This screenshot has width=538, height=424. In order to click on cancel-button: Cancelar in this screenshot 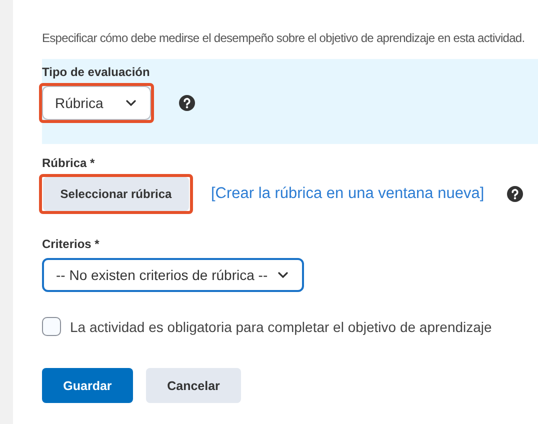, I will do `click(193, 385)`.